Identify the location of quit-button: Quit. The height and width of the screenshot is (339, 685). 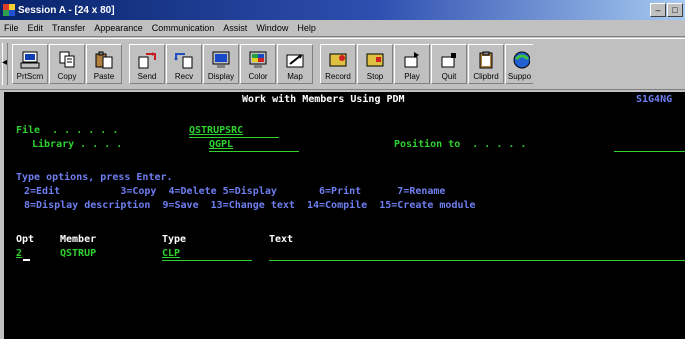
(449, 64).